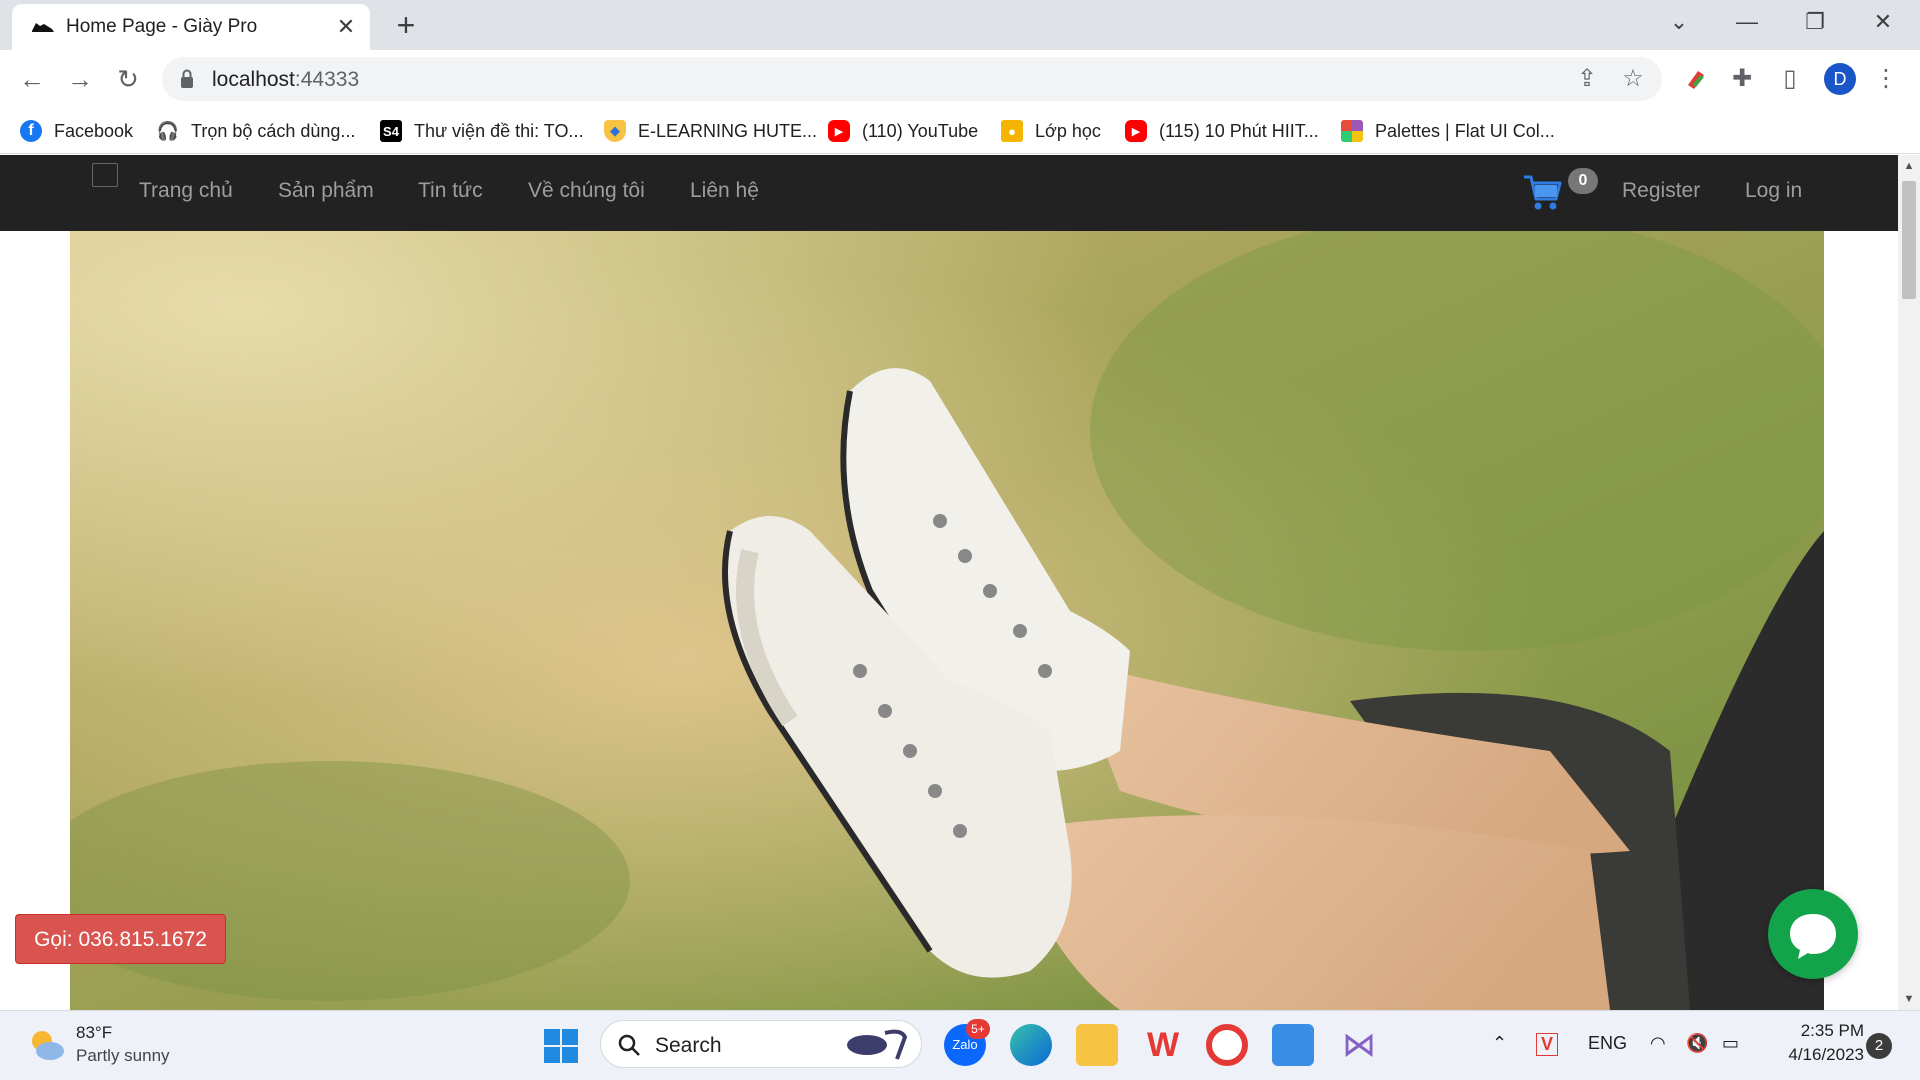  Describe the element at coordinates (1679, 22) in the screenshot. I see `tab-search-icon: ⌄` at that location.